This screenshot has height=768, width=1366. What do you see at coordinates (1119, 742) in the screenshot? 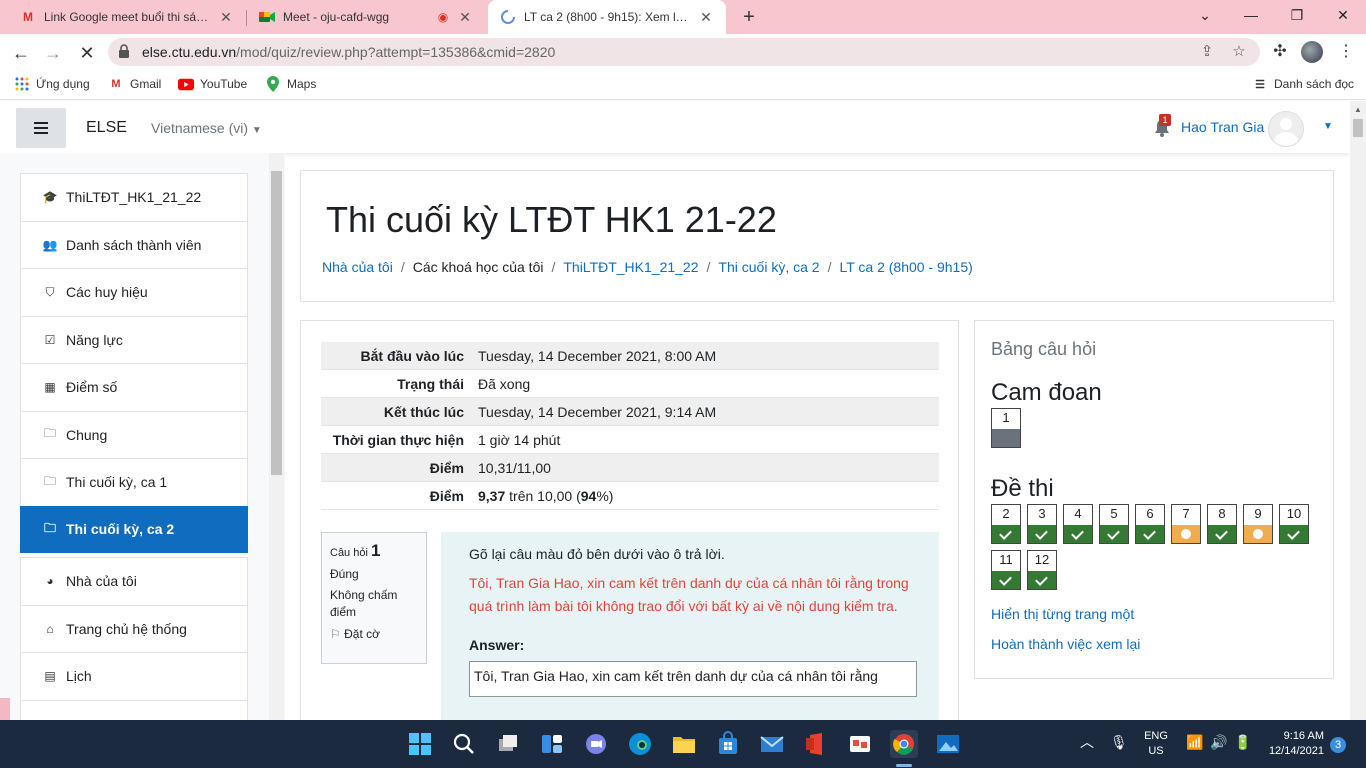
I see `microphone-icon: 🎙` at bounding box center [1119, 742].